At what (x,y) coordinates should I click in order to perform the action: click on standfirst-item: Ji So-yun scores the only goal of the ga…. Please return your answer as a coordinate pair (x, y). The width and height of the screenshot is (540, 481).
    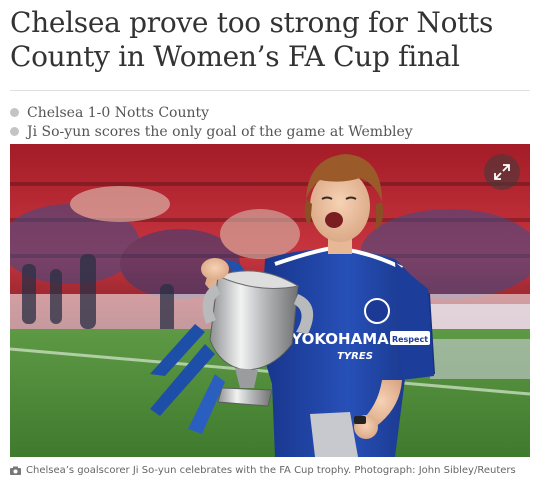
    Looking at the image, I should click on (270, 131).